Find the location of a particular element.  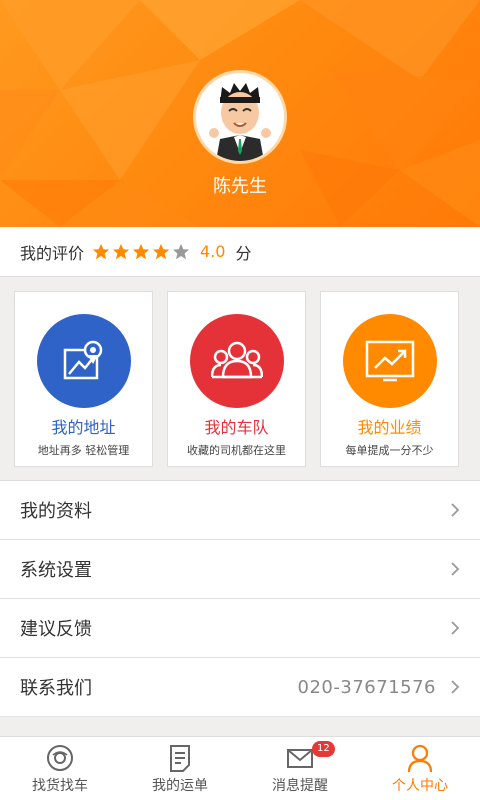

menu-item-label: 联系我们 is located at coordinates (56, 688).